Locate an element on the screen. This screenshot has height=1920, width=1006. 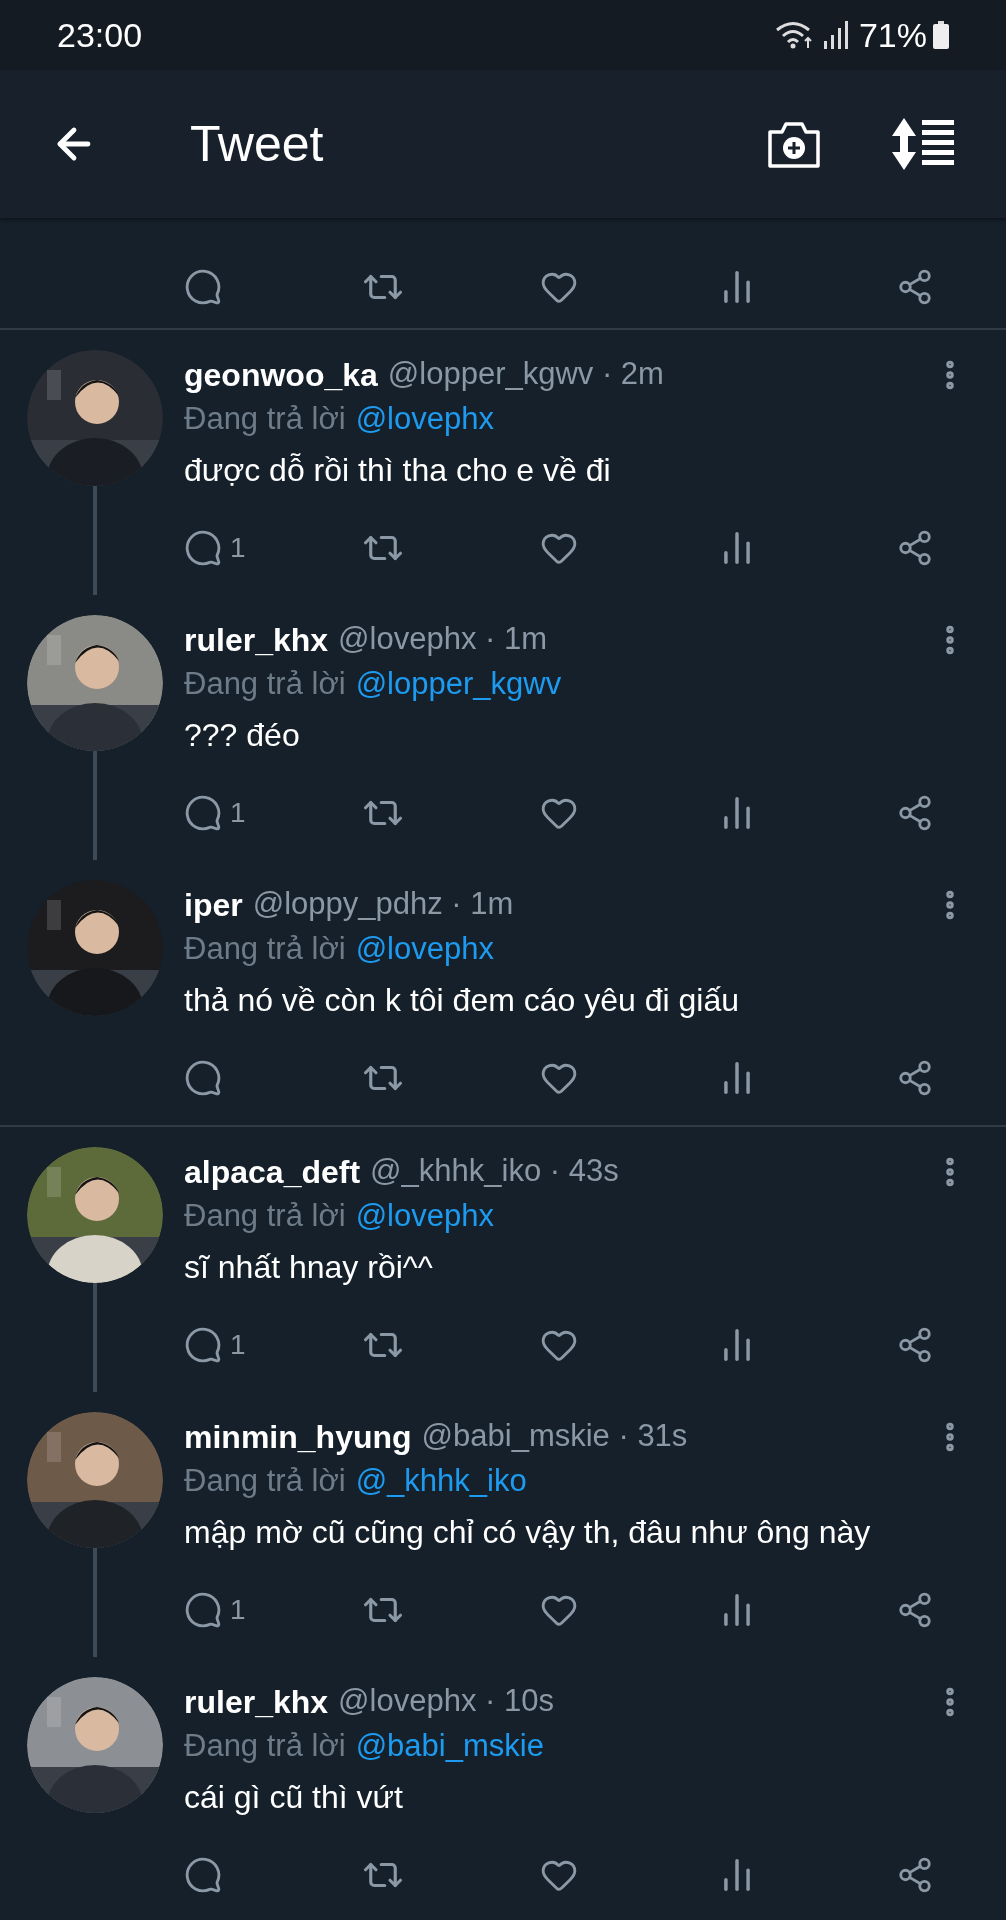
tweet-text: sĩ nhất hnay rồi^^ is located at coordinates (308, 1267).